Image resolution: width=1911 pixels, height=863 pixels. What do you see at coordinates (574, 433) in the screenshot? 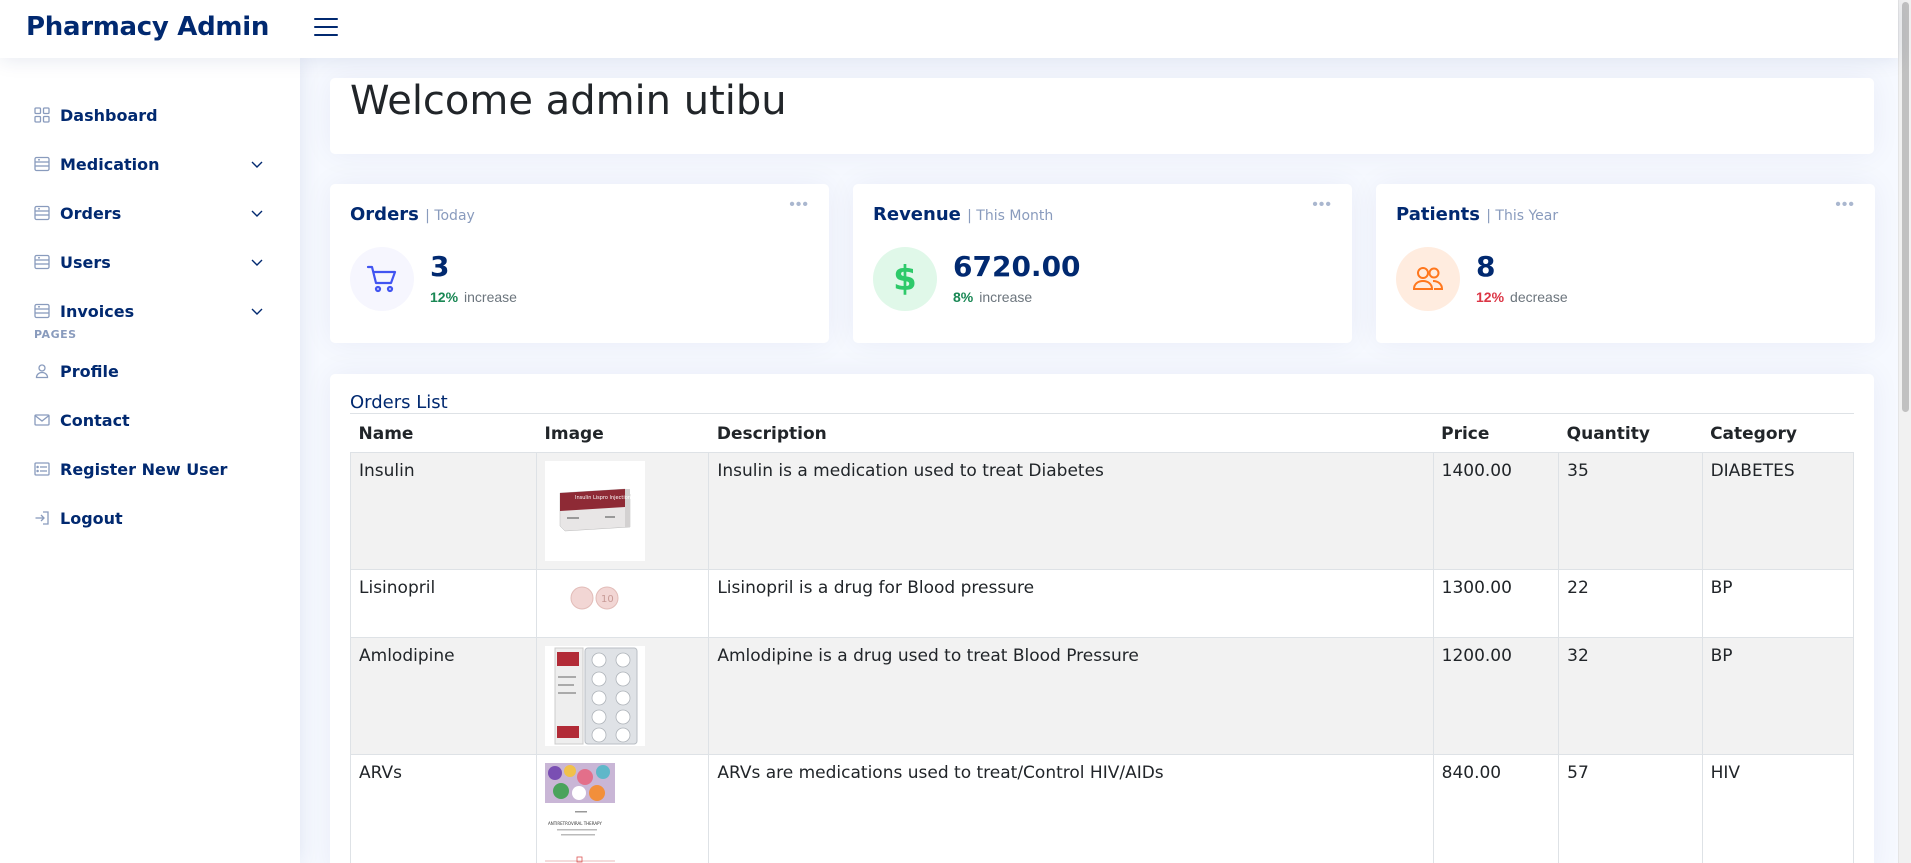
I see `column-header-image: Image` at bounding box center [574, 433].